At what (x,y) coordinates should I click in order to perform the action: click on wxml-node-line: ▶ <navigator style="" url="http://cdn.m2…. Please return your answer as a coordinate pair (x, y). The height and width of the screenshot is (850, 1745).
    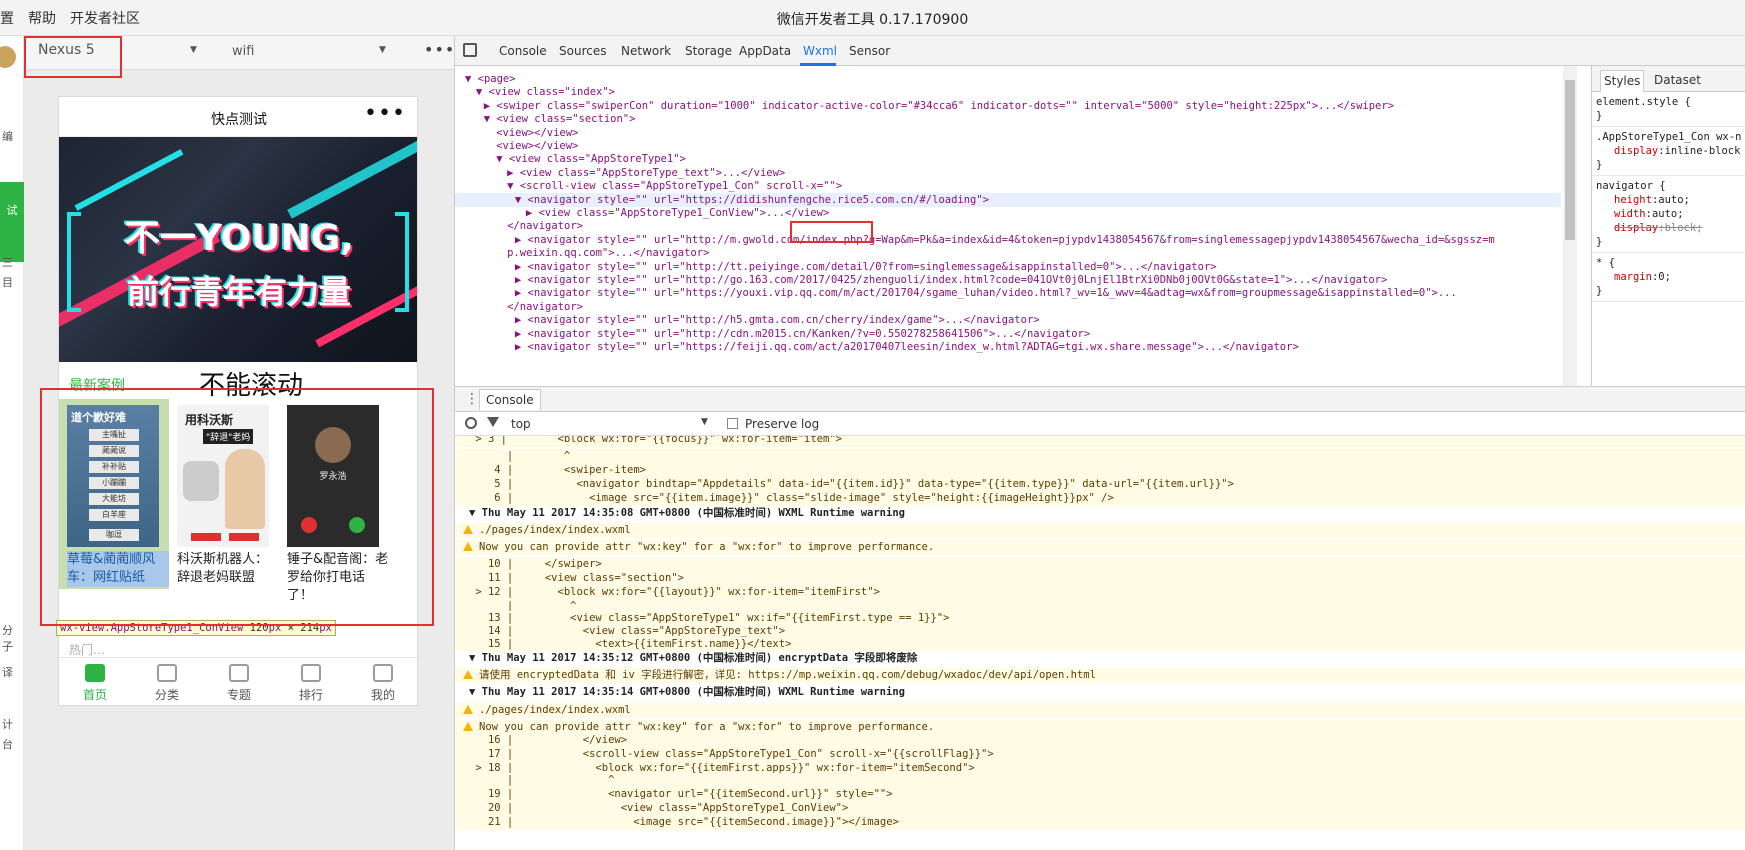
    Looking at the image, I should click on (802, 334).